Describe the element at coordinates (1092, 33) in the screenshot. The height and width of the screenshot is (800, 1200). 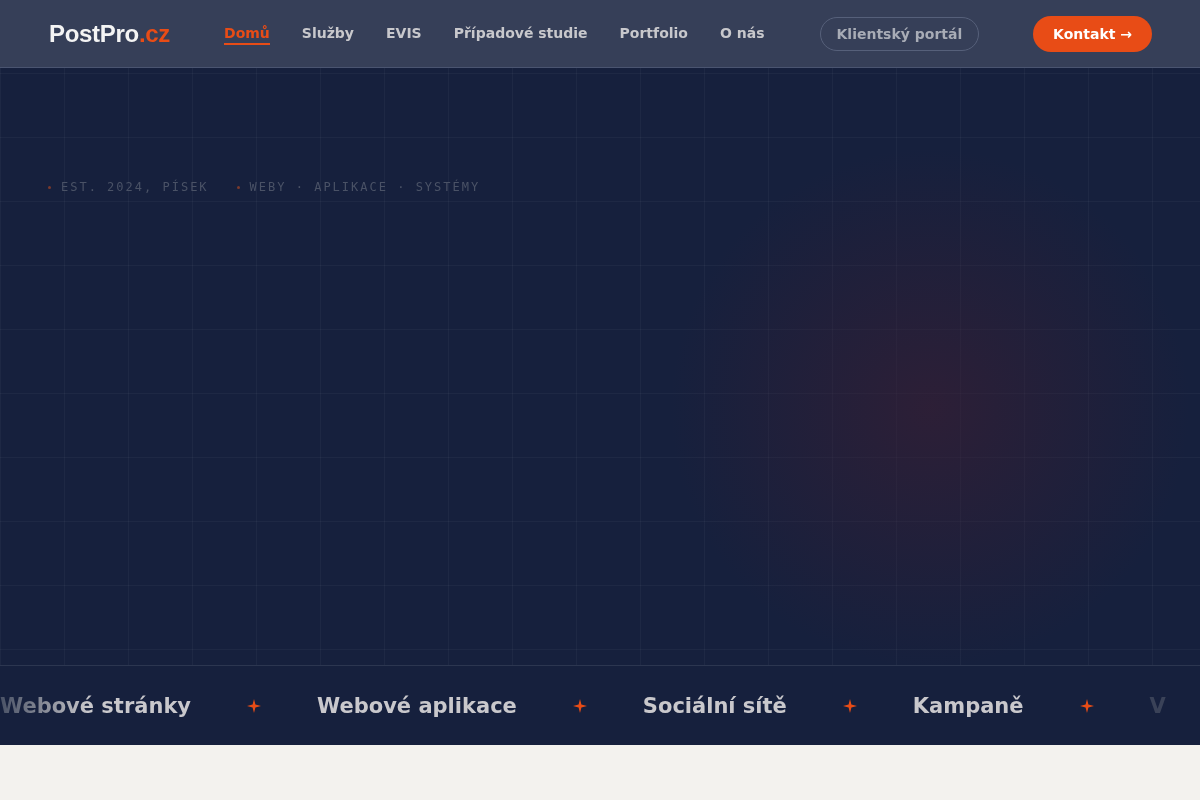
I see `contact-button: Kontakt →` at that location.